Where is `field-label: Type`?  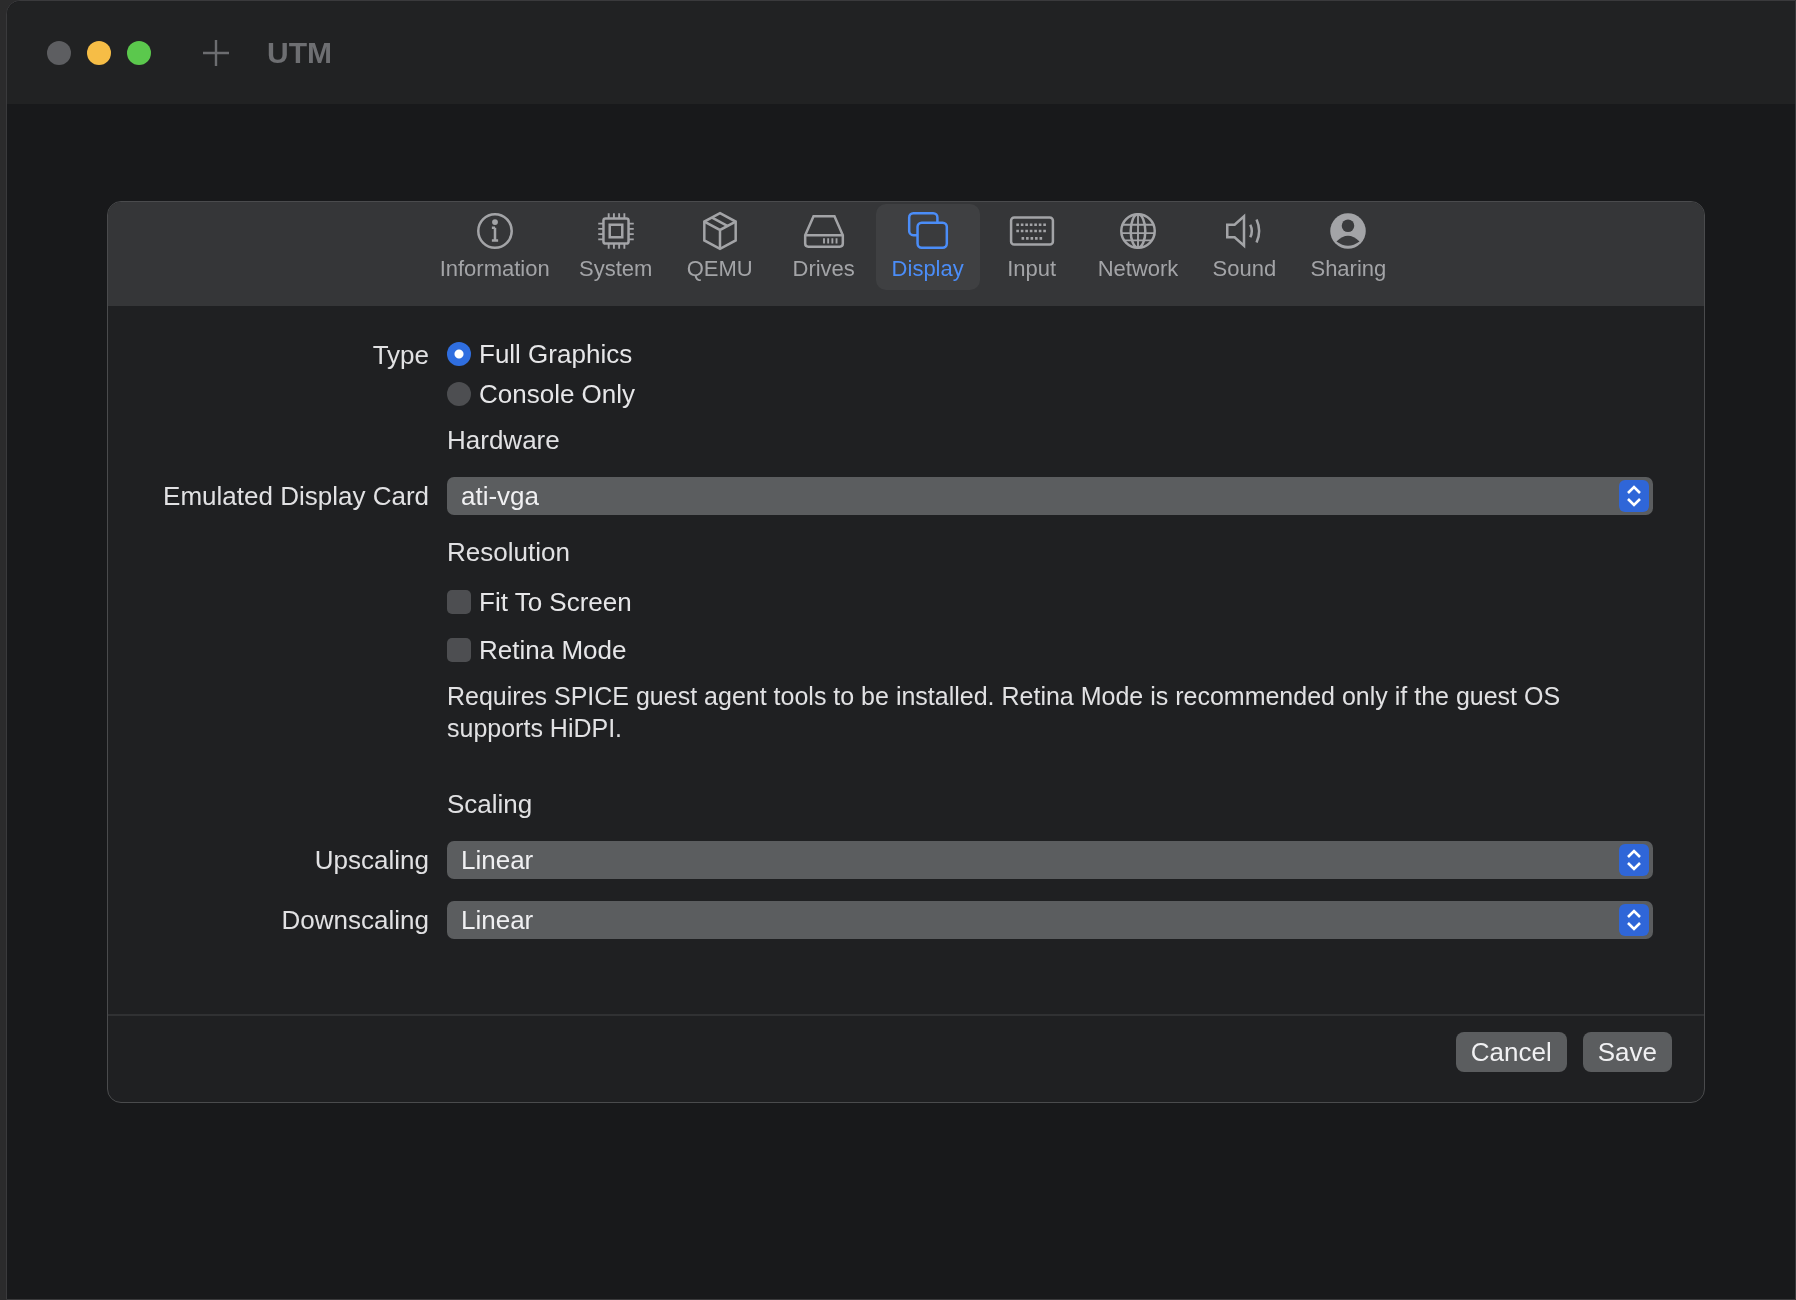 field-label: Type is located at coordinates (400, 355).